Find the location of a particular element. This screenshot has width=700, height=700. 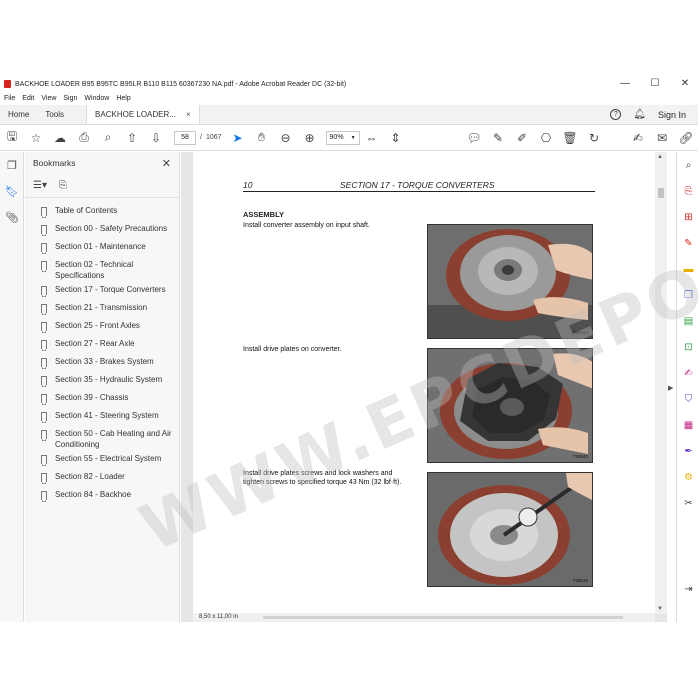

zoom-in-icon: ⊕ is located at coordinates (310, 138).